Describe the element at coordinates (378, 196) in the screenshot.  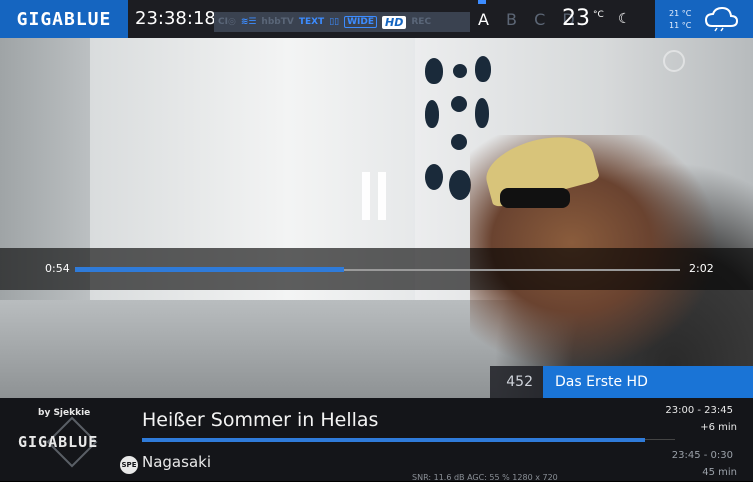
I see `pause-icon` at that location.